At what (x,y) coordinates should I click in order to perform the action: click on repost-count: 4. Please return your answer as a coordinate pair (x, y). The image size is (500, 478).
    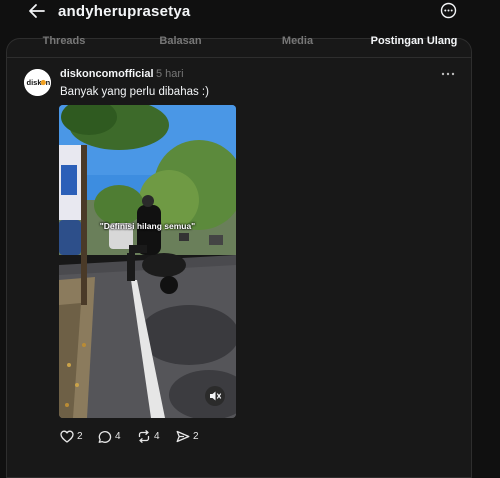
    Looking at the image, I should click on (157, 436).